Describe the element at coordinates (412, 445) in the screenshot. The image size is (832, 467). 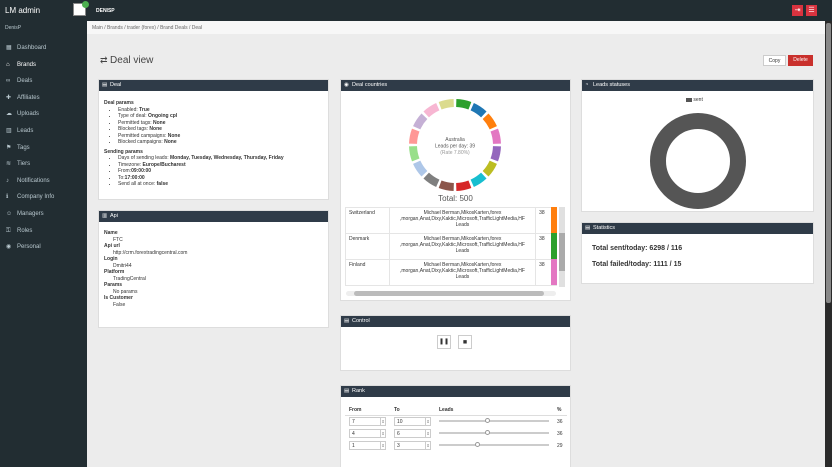
I see `rank-to-stepper: 3 ⇕` at that location.